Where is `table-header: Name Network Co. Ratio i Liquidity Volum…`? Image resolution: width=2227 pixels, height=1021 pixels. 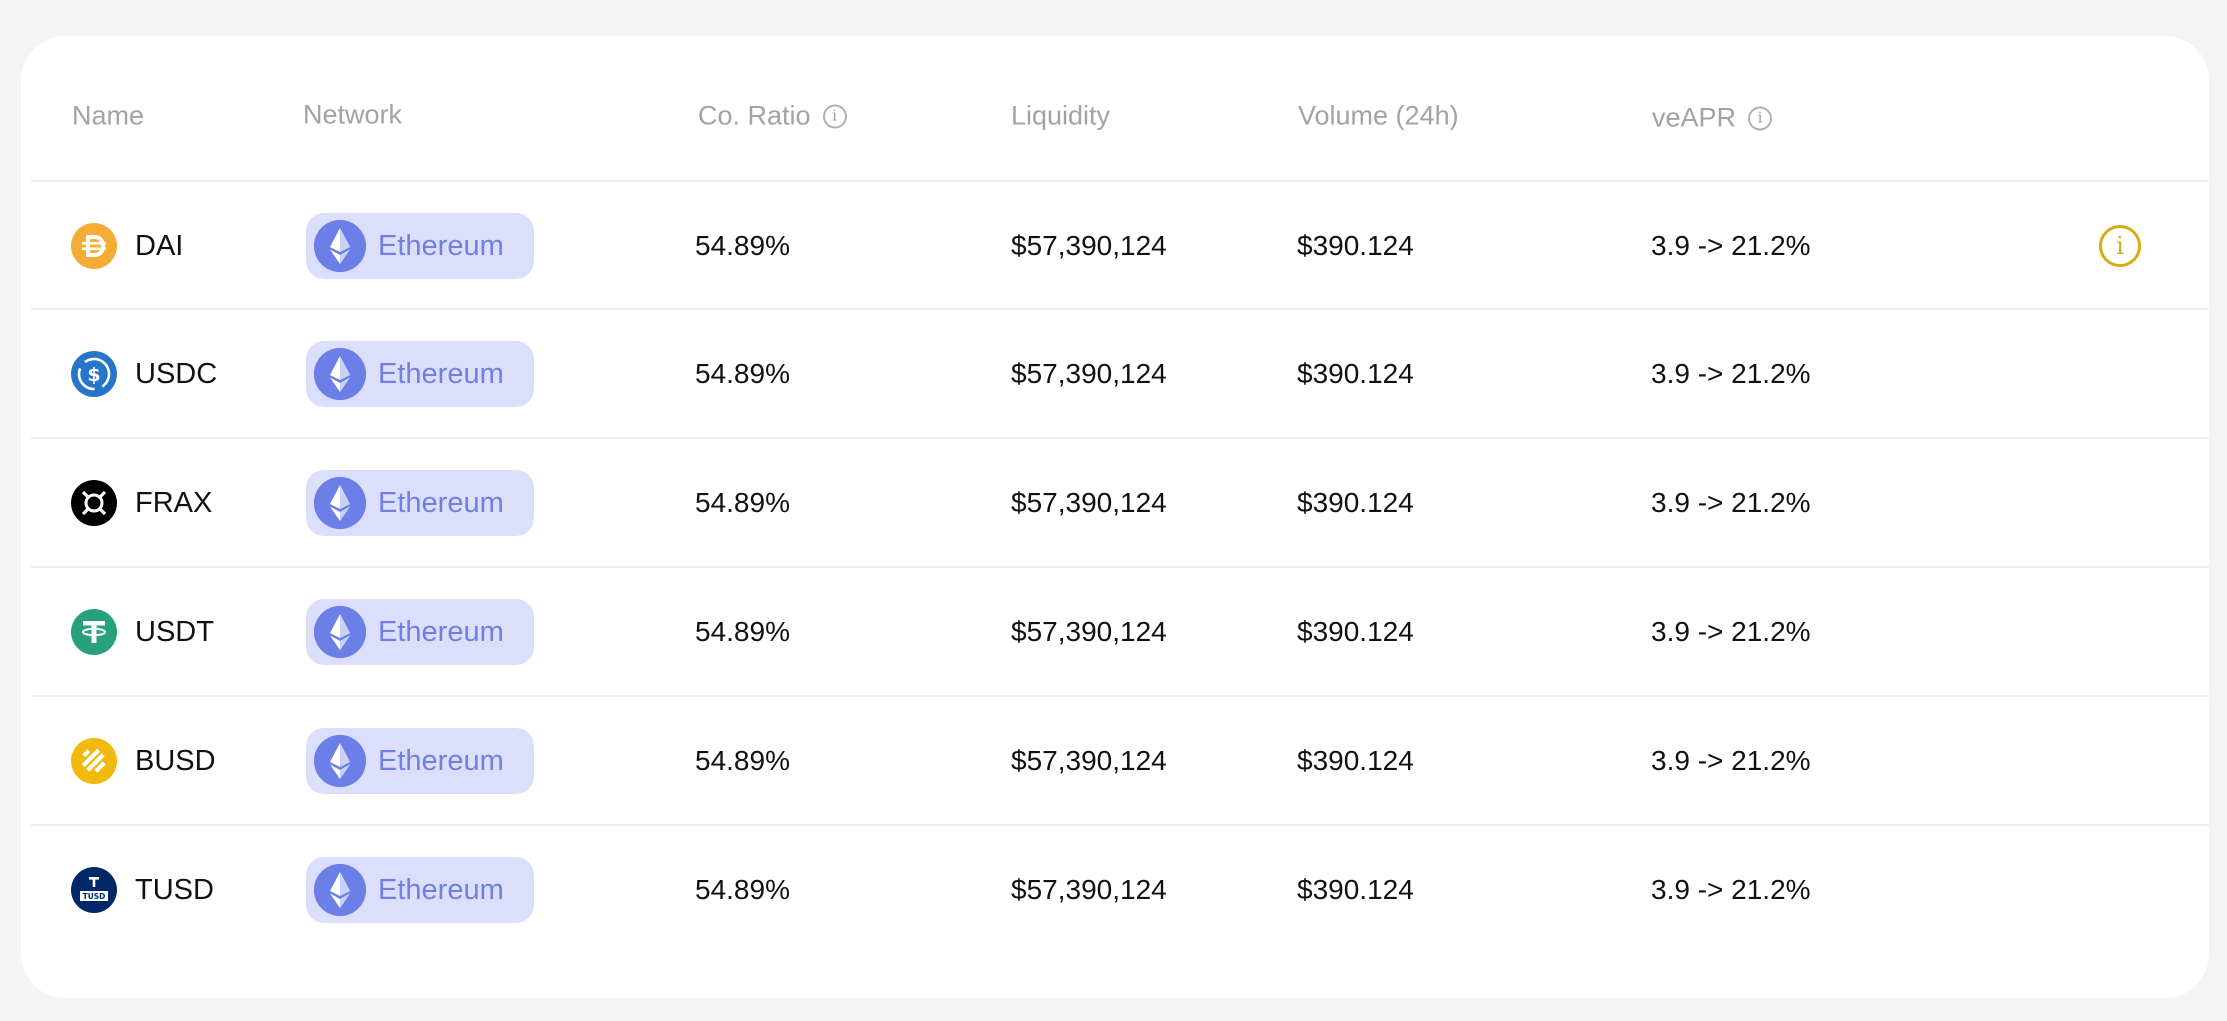 table-header: Name Network Co. Ratio i Liquidity Volum… is located at coordinates (1115, 108).